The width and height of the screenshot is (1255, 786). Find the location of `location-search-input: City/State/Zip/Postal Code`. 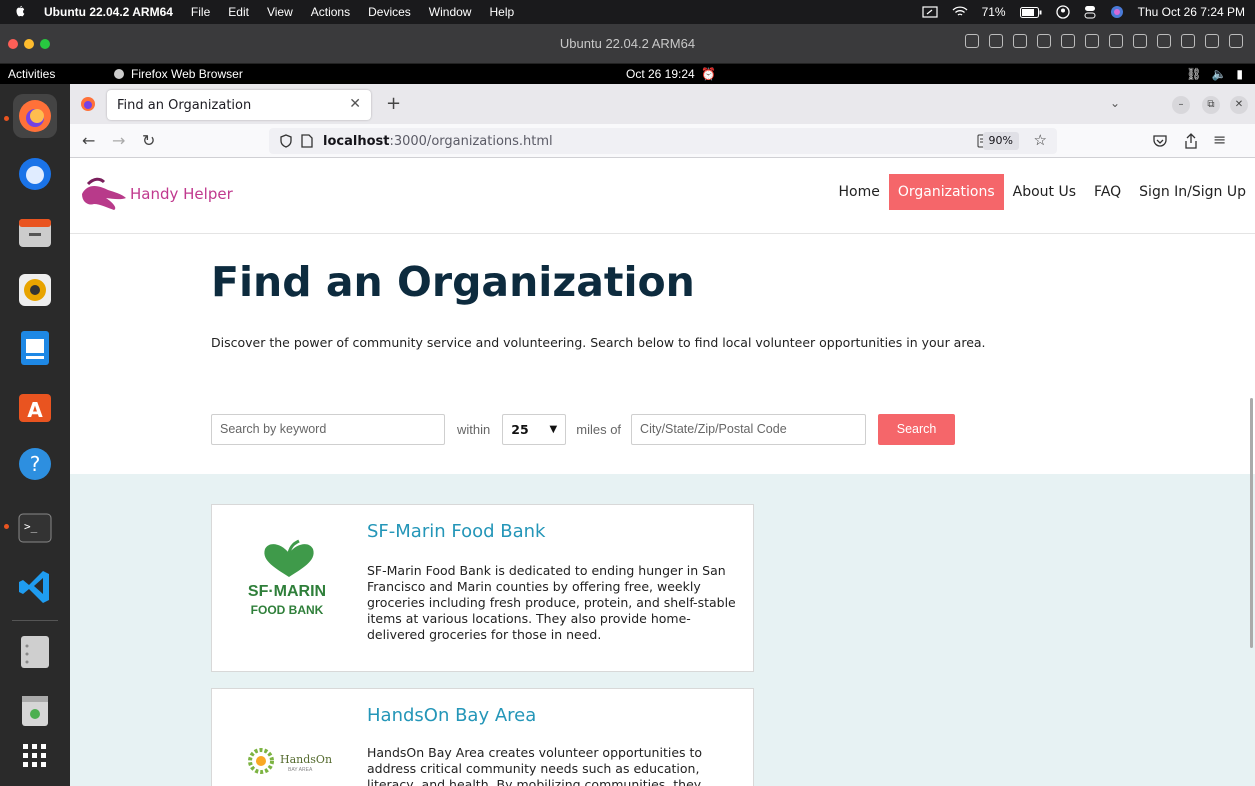

location-search-input: City/State/Zip/Postal Code is located at coordinates (749, 429).